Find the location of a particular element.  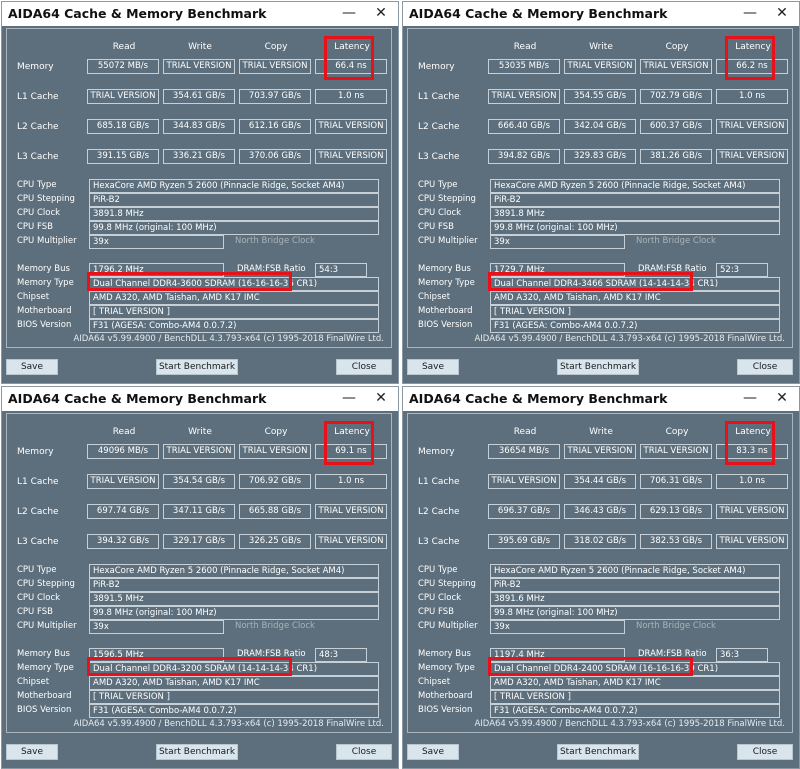

result-read: 696.37 GB/s is located at coordinates (524, 511).